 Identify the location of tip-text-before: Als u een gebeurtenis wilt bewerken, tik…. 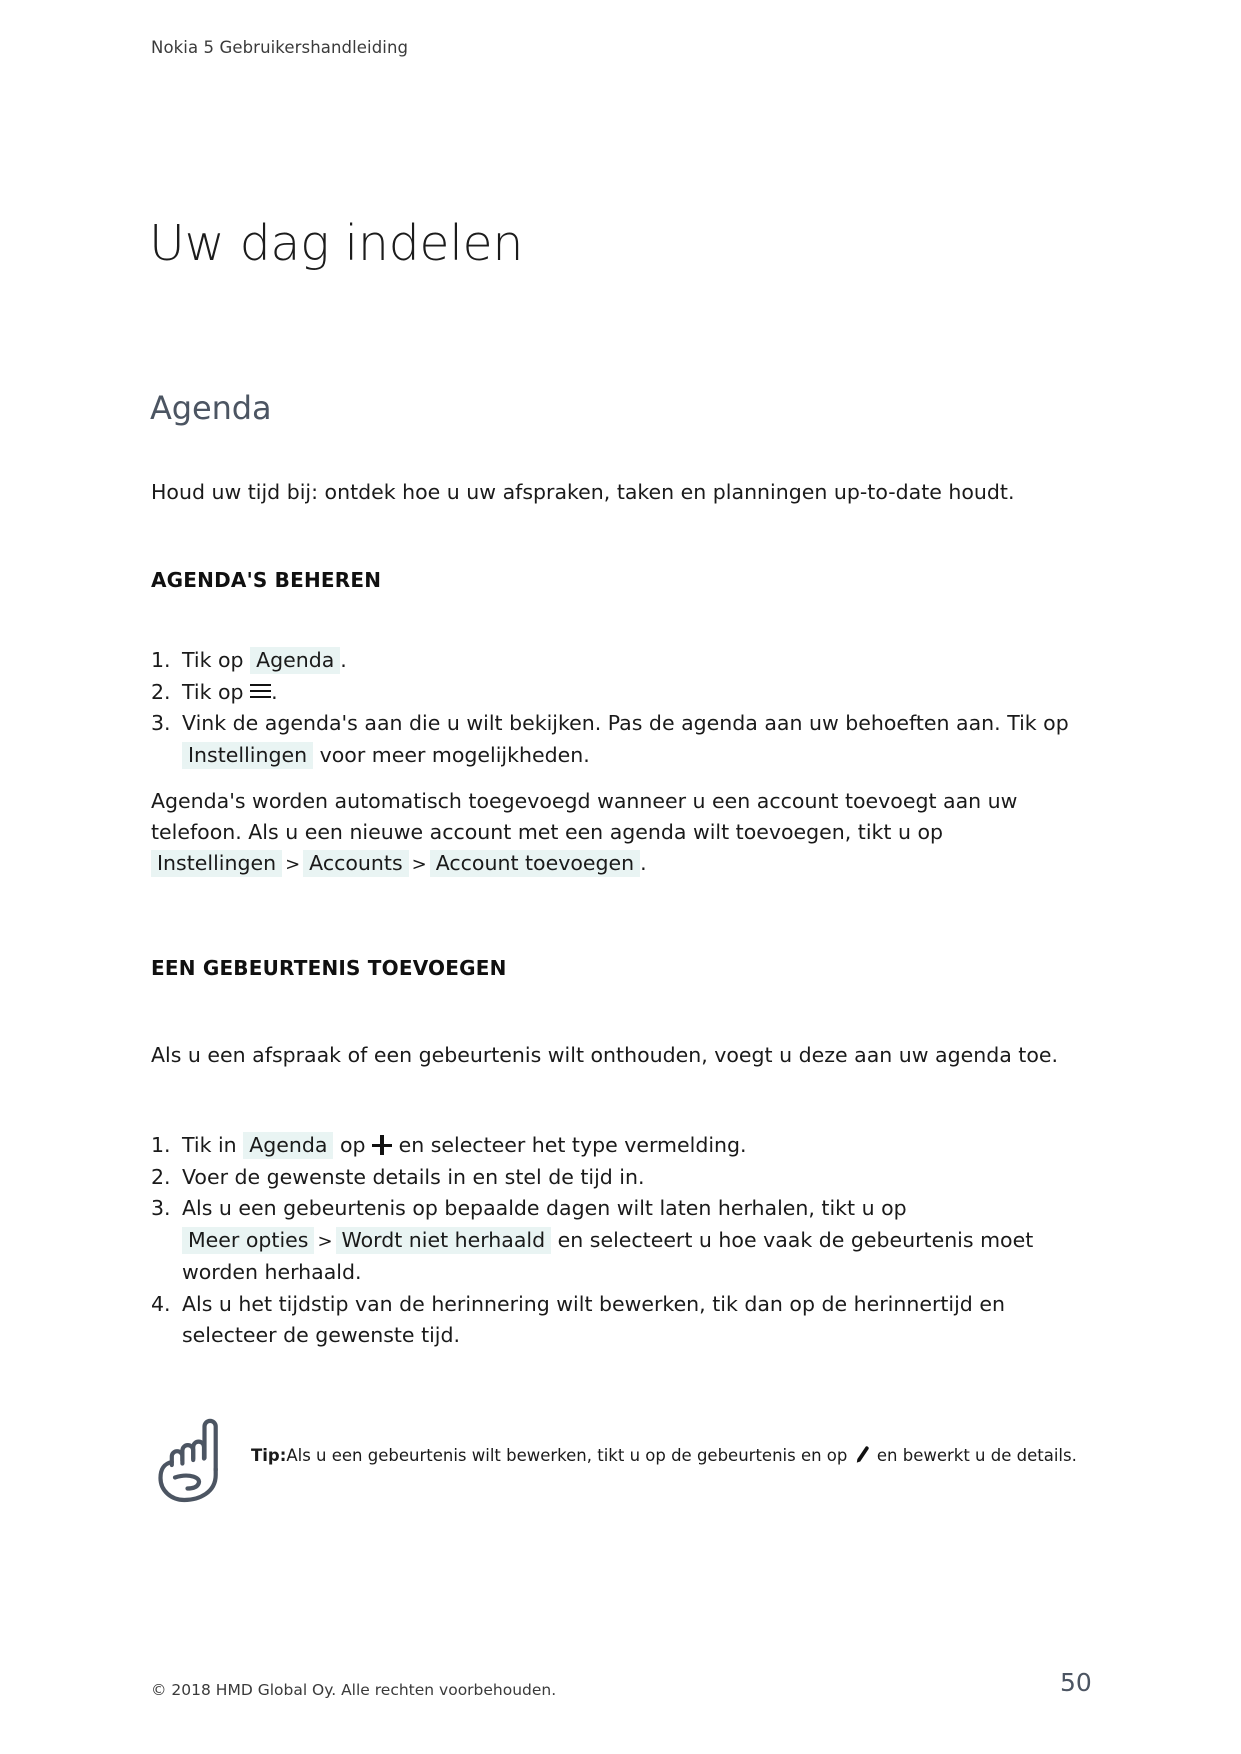
(567, 1455).